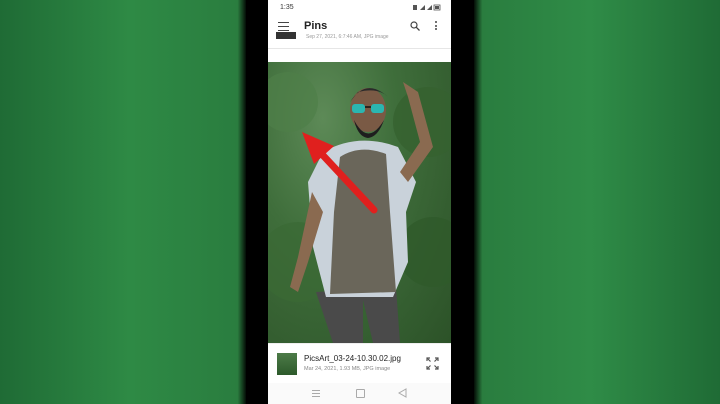 This screenshot has height=404, width=720. What do you see at coordinates (257, 202) in the screenshot?
I see `left-letterbox` at bounding box center [257, 202].